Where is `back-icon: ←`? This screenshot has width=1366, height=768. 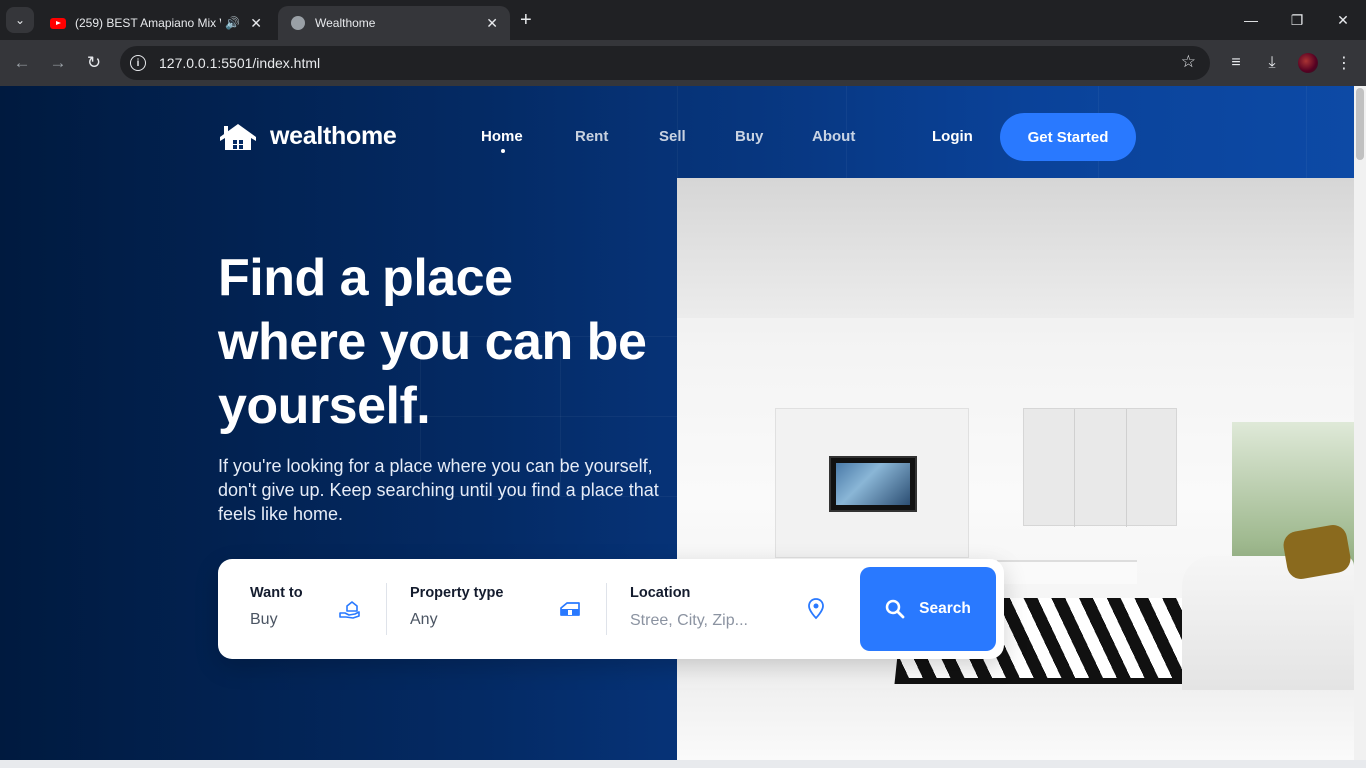
back-icon: ← is located at coordinates (22, 63).